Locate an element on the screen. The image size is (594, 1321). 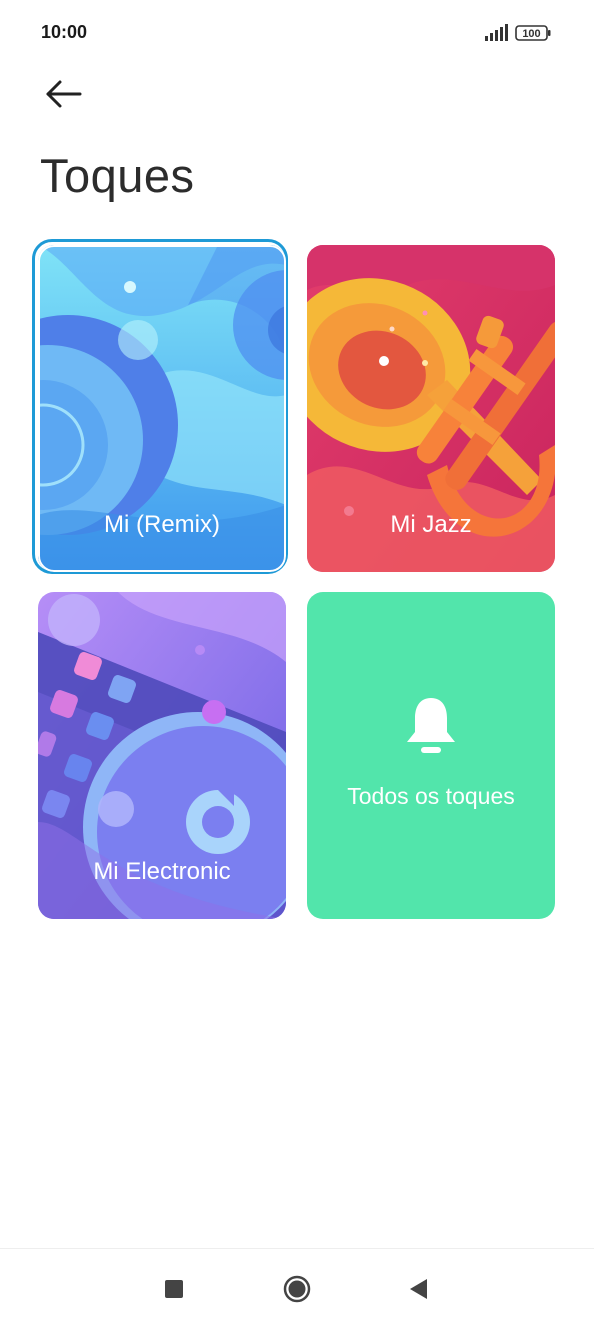
card-label: Todos os toques is located at coordinates (431, 796).